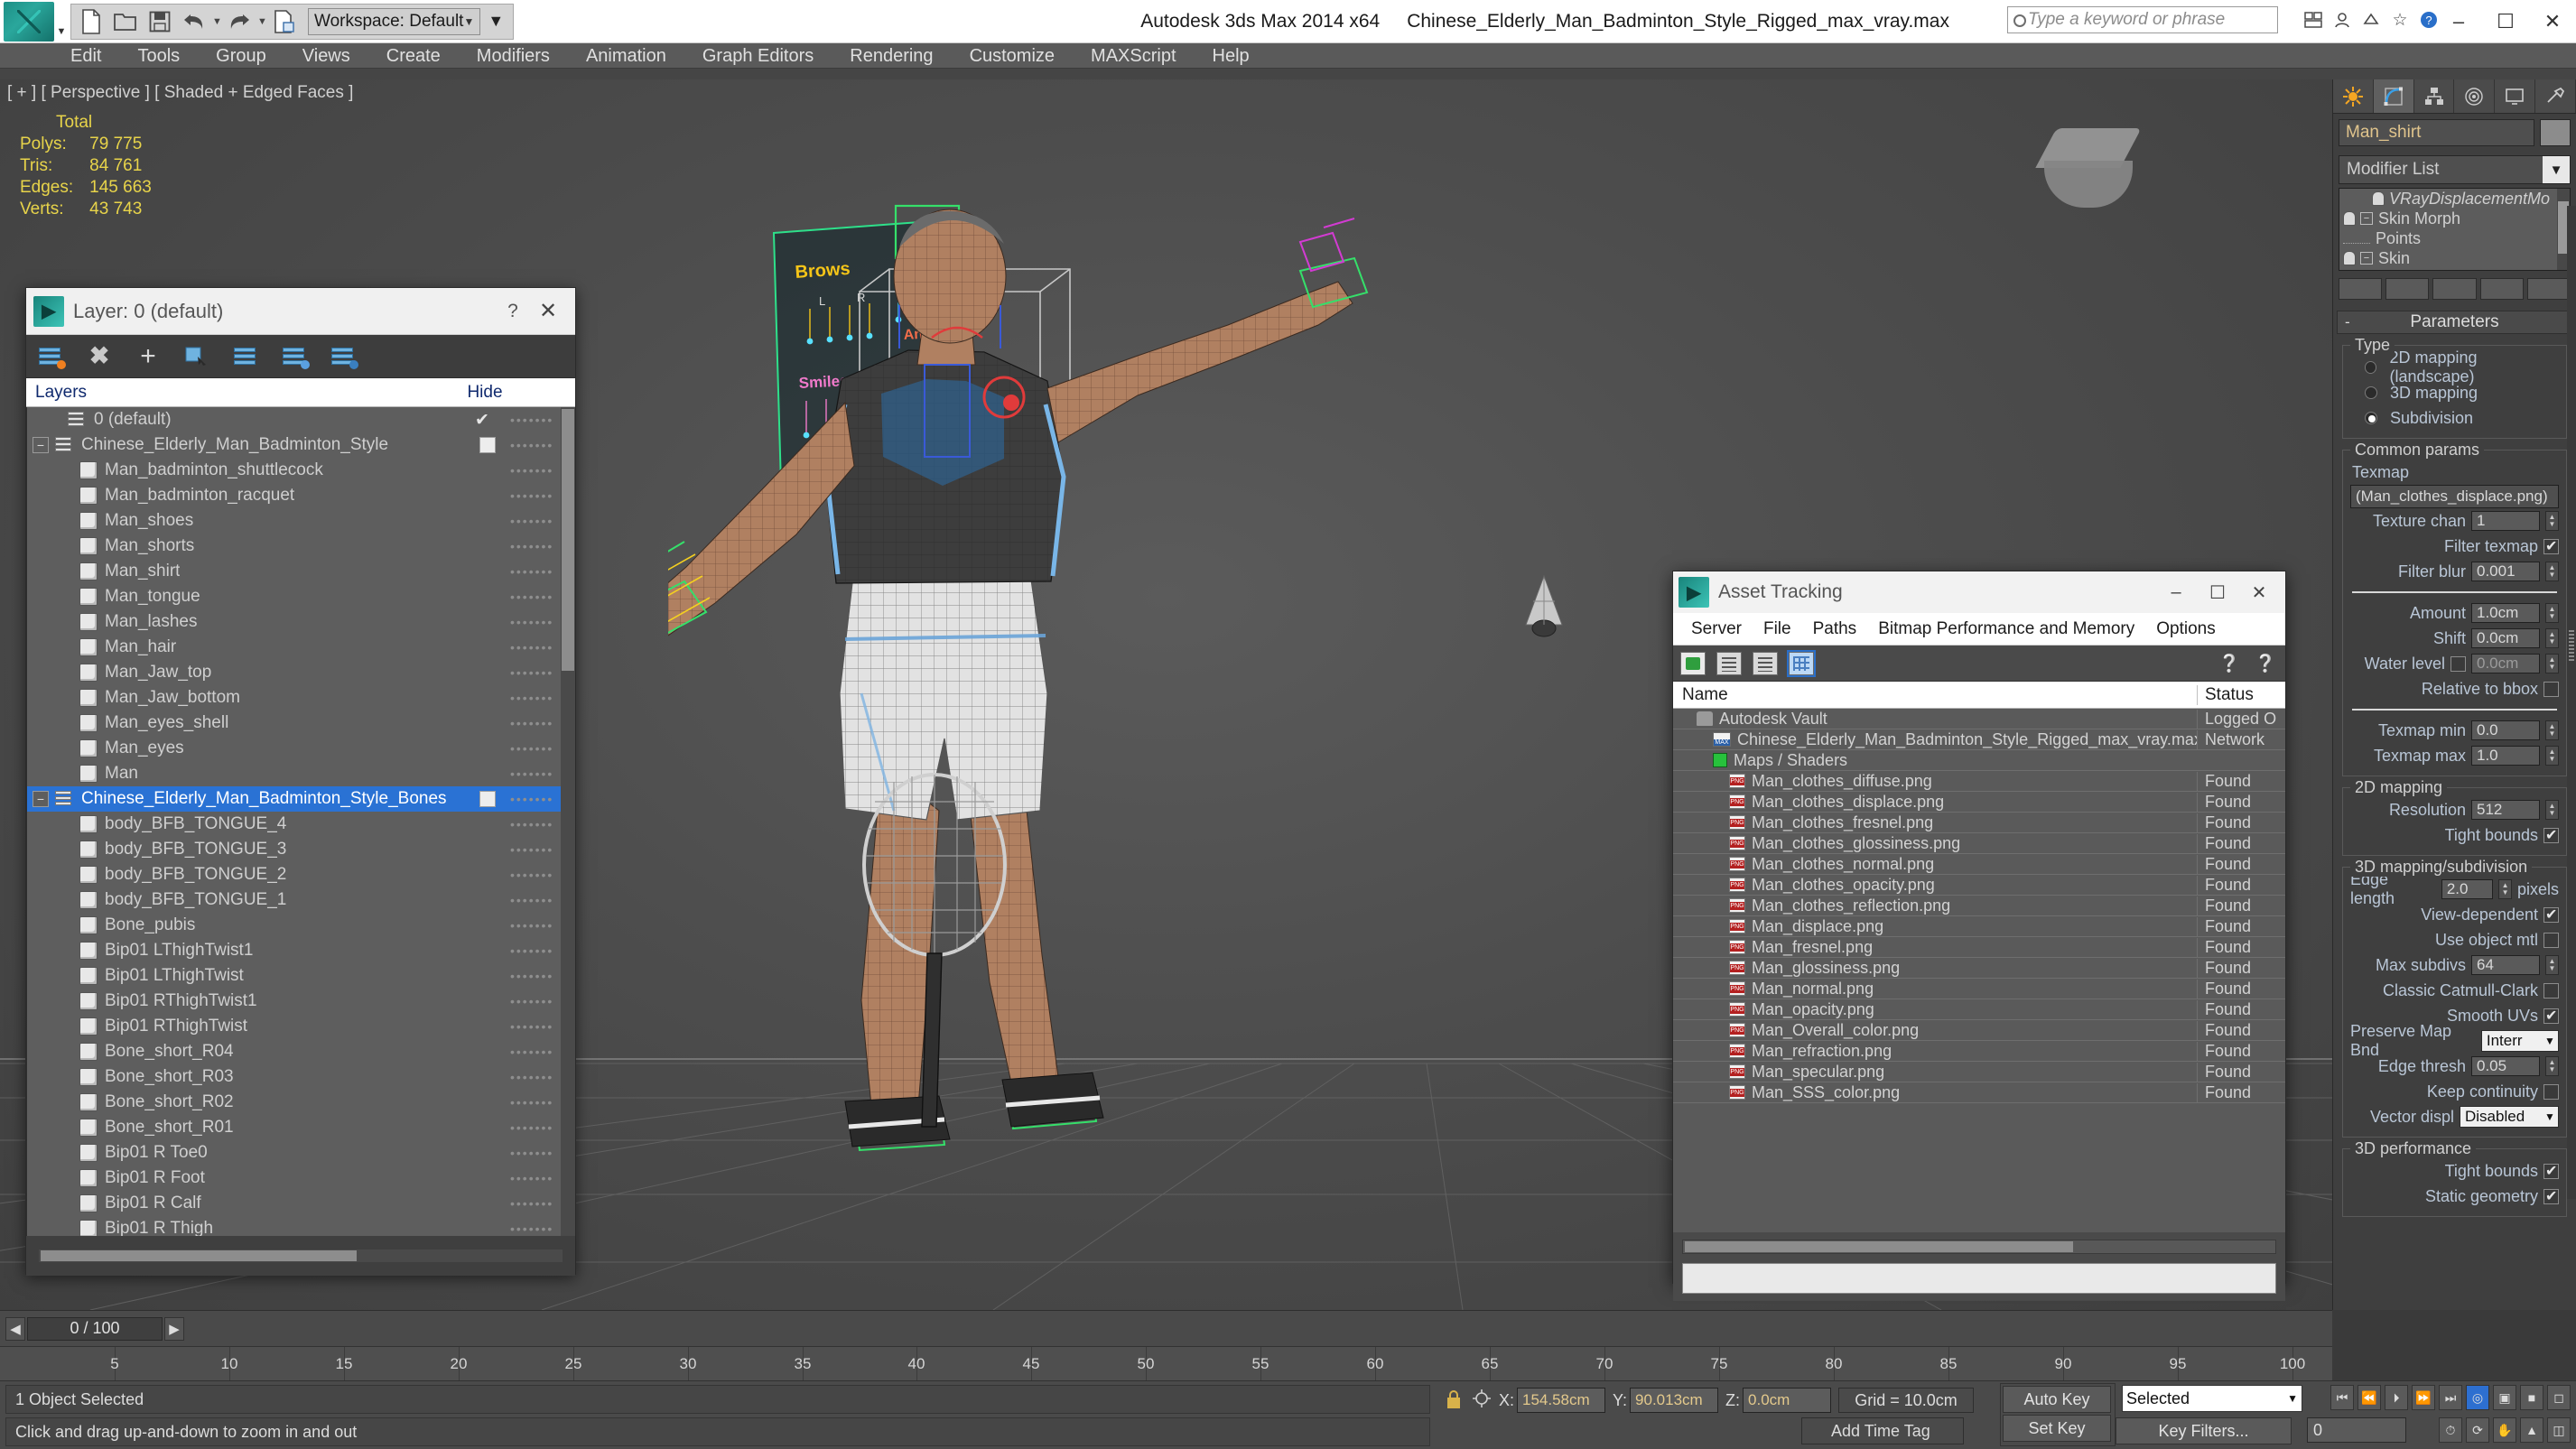  Describe the element at coordinates (2142, 19) in the screenshot. I see `search-input: Type a keyword or phrase` at that location.